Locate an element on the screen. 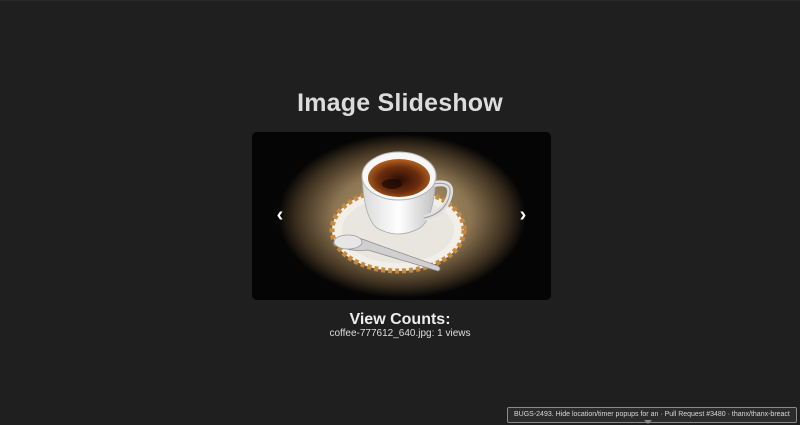 The height and width of the screenshot is (425, 800). slideshow: ‹ › is located at coordinates (401, 216).